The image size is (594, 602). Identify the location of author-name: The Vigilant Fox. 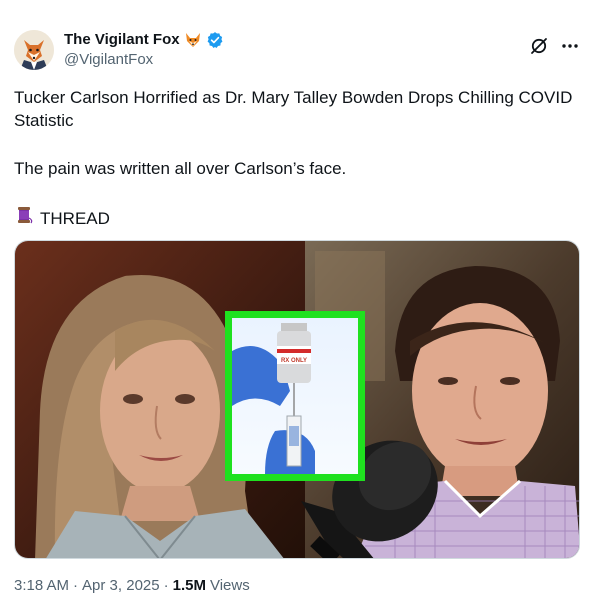
(122, 40).